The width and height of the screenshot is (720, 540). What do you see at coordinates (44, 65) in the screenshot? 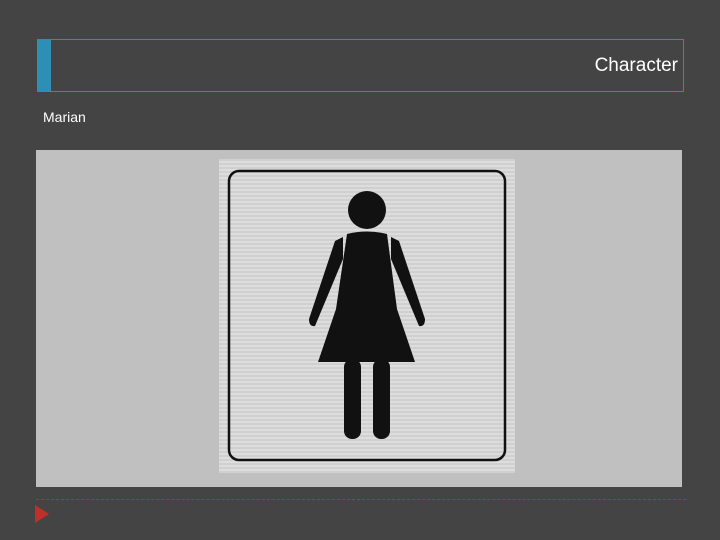
I see `title-accent-bar` at bounding box center [44, 65].